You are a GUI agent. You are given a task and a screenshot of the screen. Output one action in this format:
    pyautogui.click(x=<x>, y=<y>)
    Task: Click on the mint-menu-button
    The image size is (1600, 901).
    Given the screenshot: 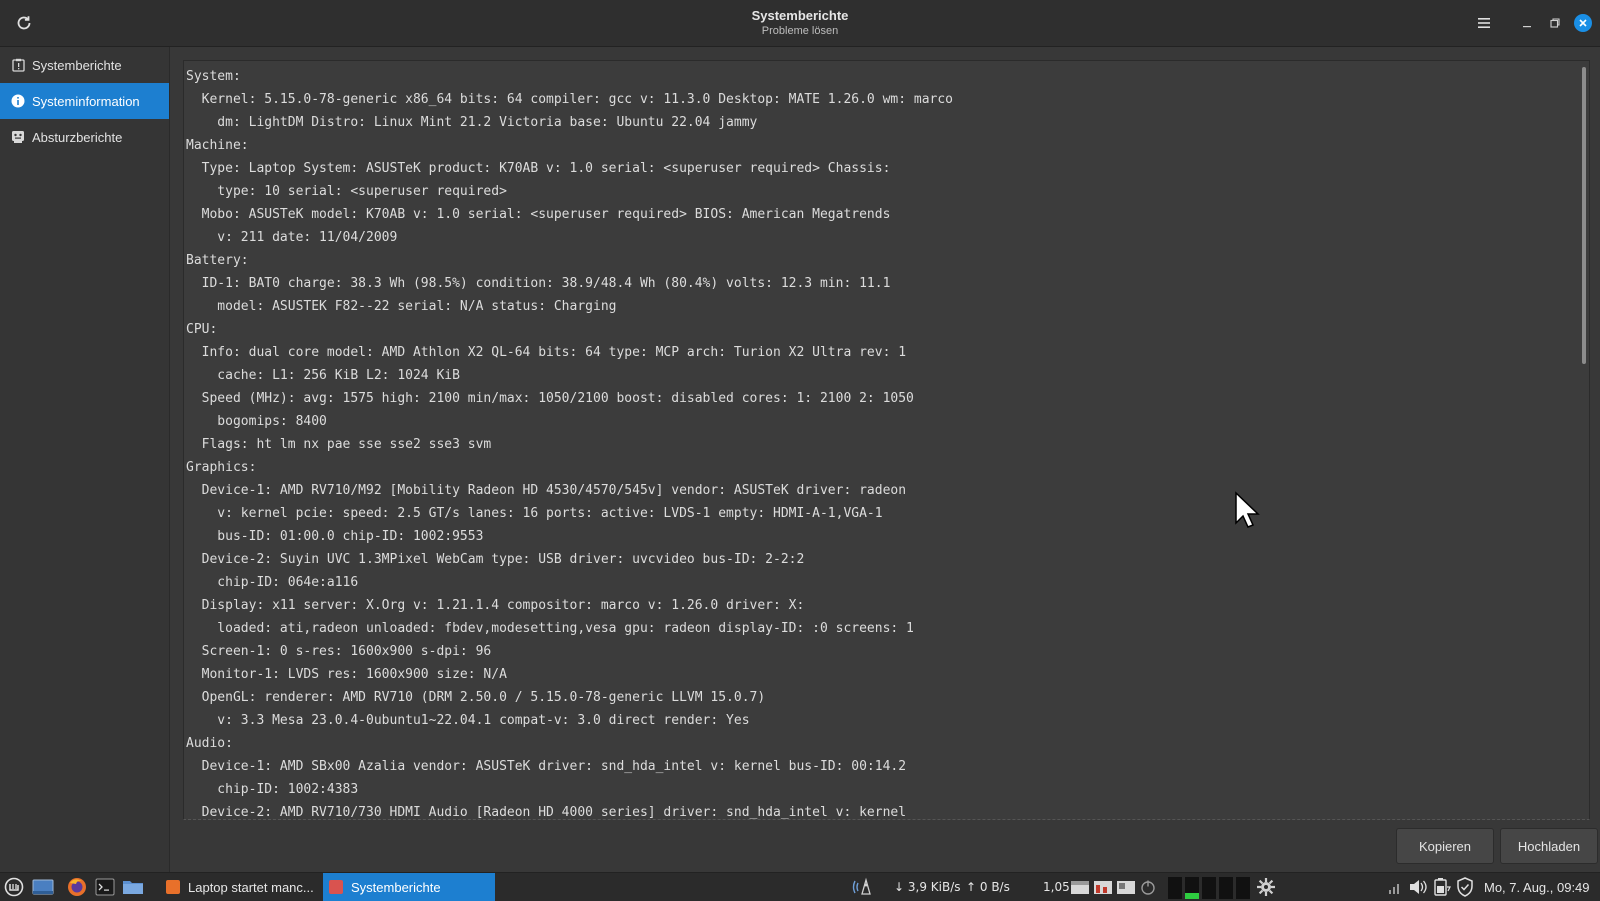 What is the action you would take?
    pyautogui.click(x=14, y=887)
    